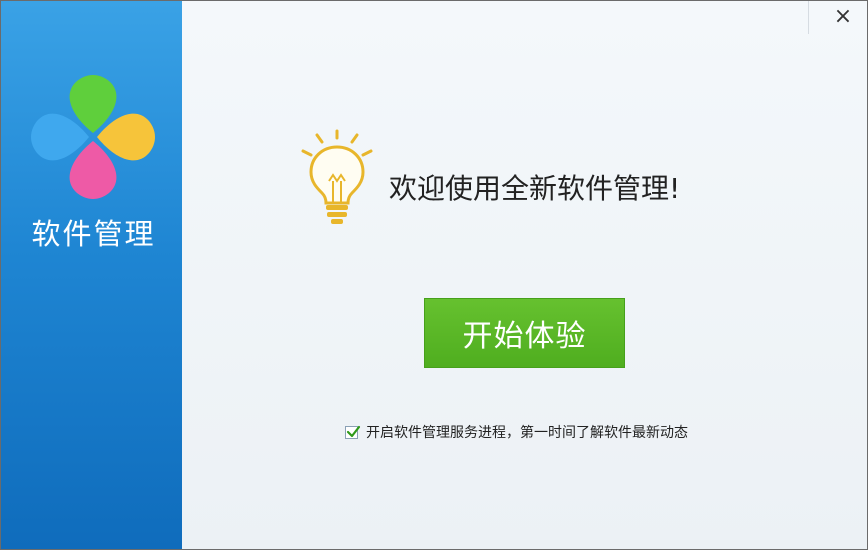 The width and height of the screenshot is (868, 550). Describe the element at coordinates (93, 137) in the screenshot. I see `four-petal-logo-icon` at that location.